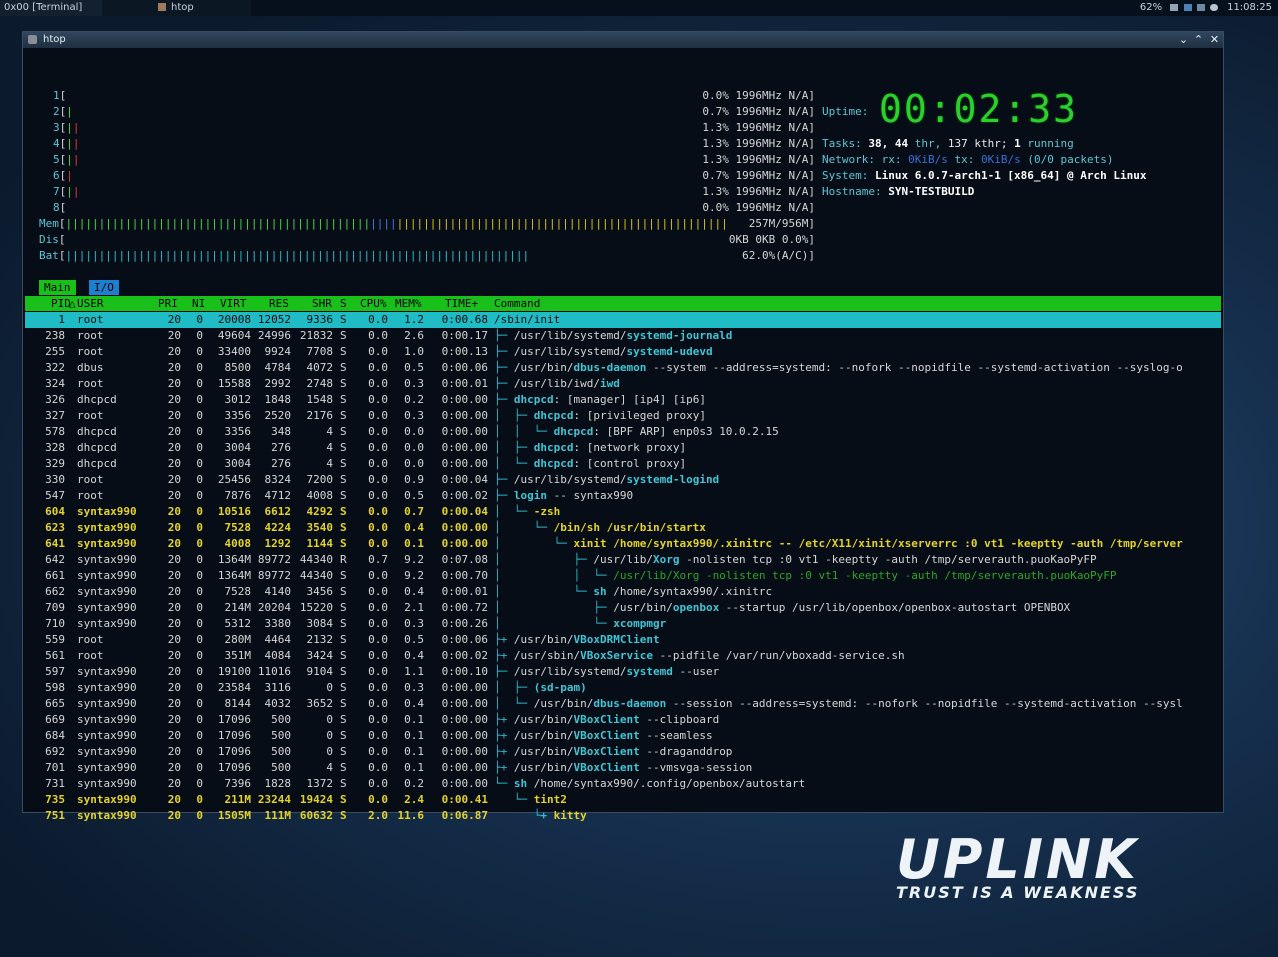 The height and width of the screenshot is (957, 1278). I want to click on process-pid: 669, so click(55, 719).